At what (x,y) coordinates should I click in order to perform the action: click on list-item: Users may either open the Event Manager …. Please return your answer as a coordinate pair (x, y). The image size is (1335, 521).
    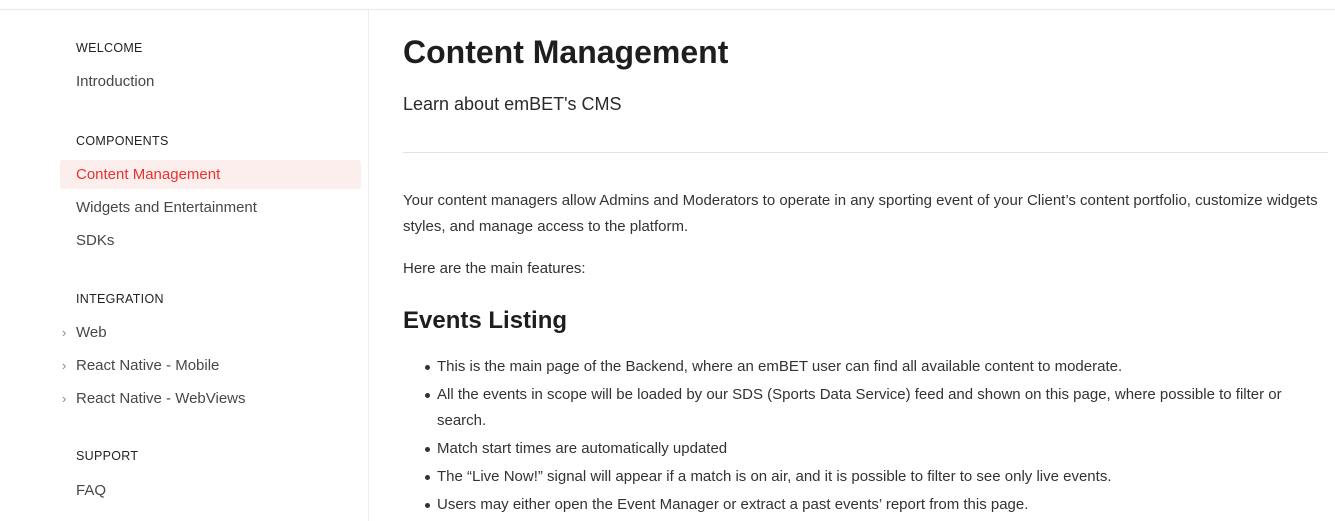
    Looking at the image, I should click on (853, 505).